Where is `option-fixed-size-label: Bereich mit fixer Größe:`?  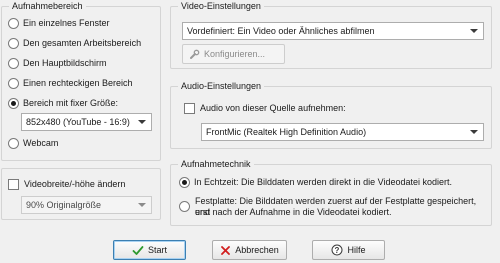
option-fixed-size-label: Bereich mit fixer Größe: is located at coordinates (71, 103).